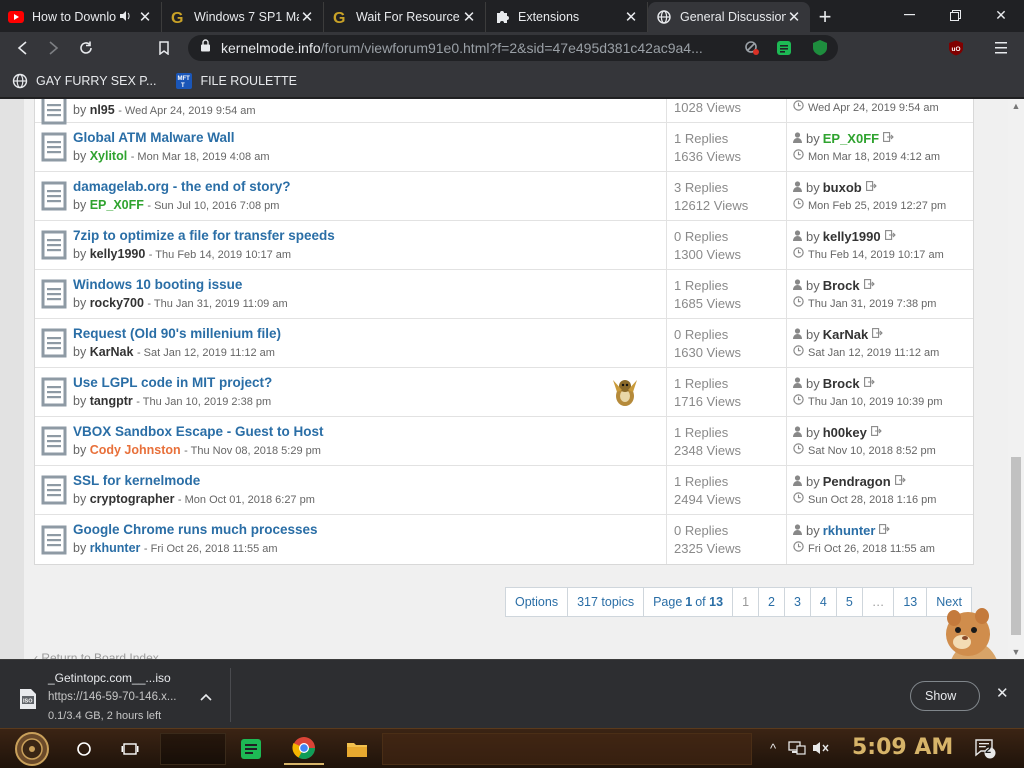 The image size is (1024, 768). Describe the element at coordinates (825, 17) in the screenshot. I see `new-tab-button: +` at that location.